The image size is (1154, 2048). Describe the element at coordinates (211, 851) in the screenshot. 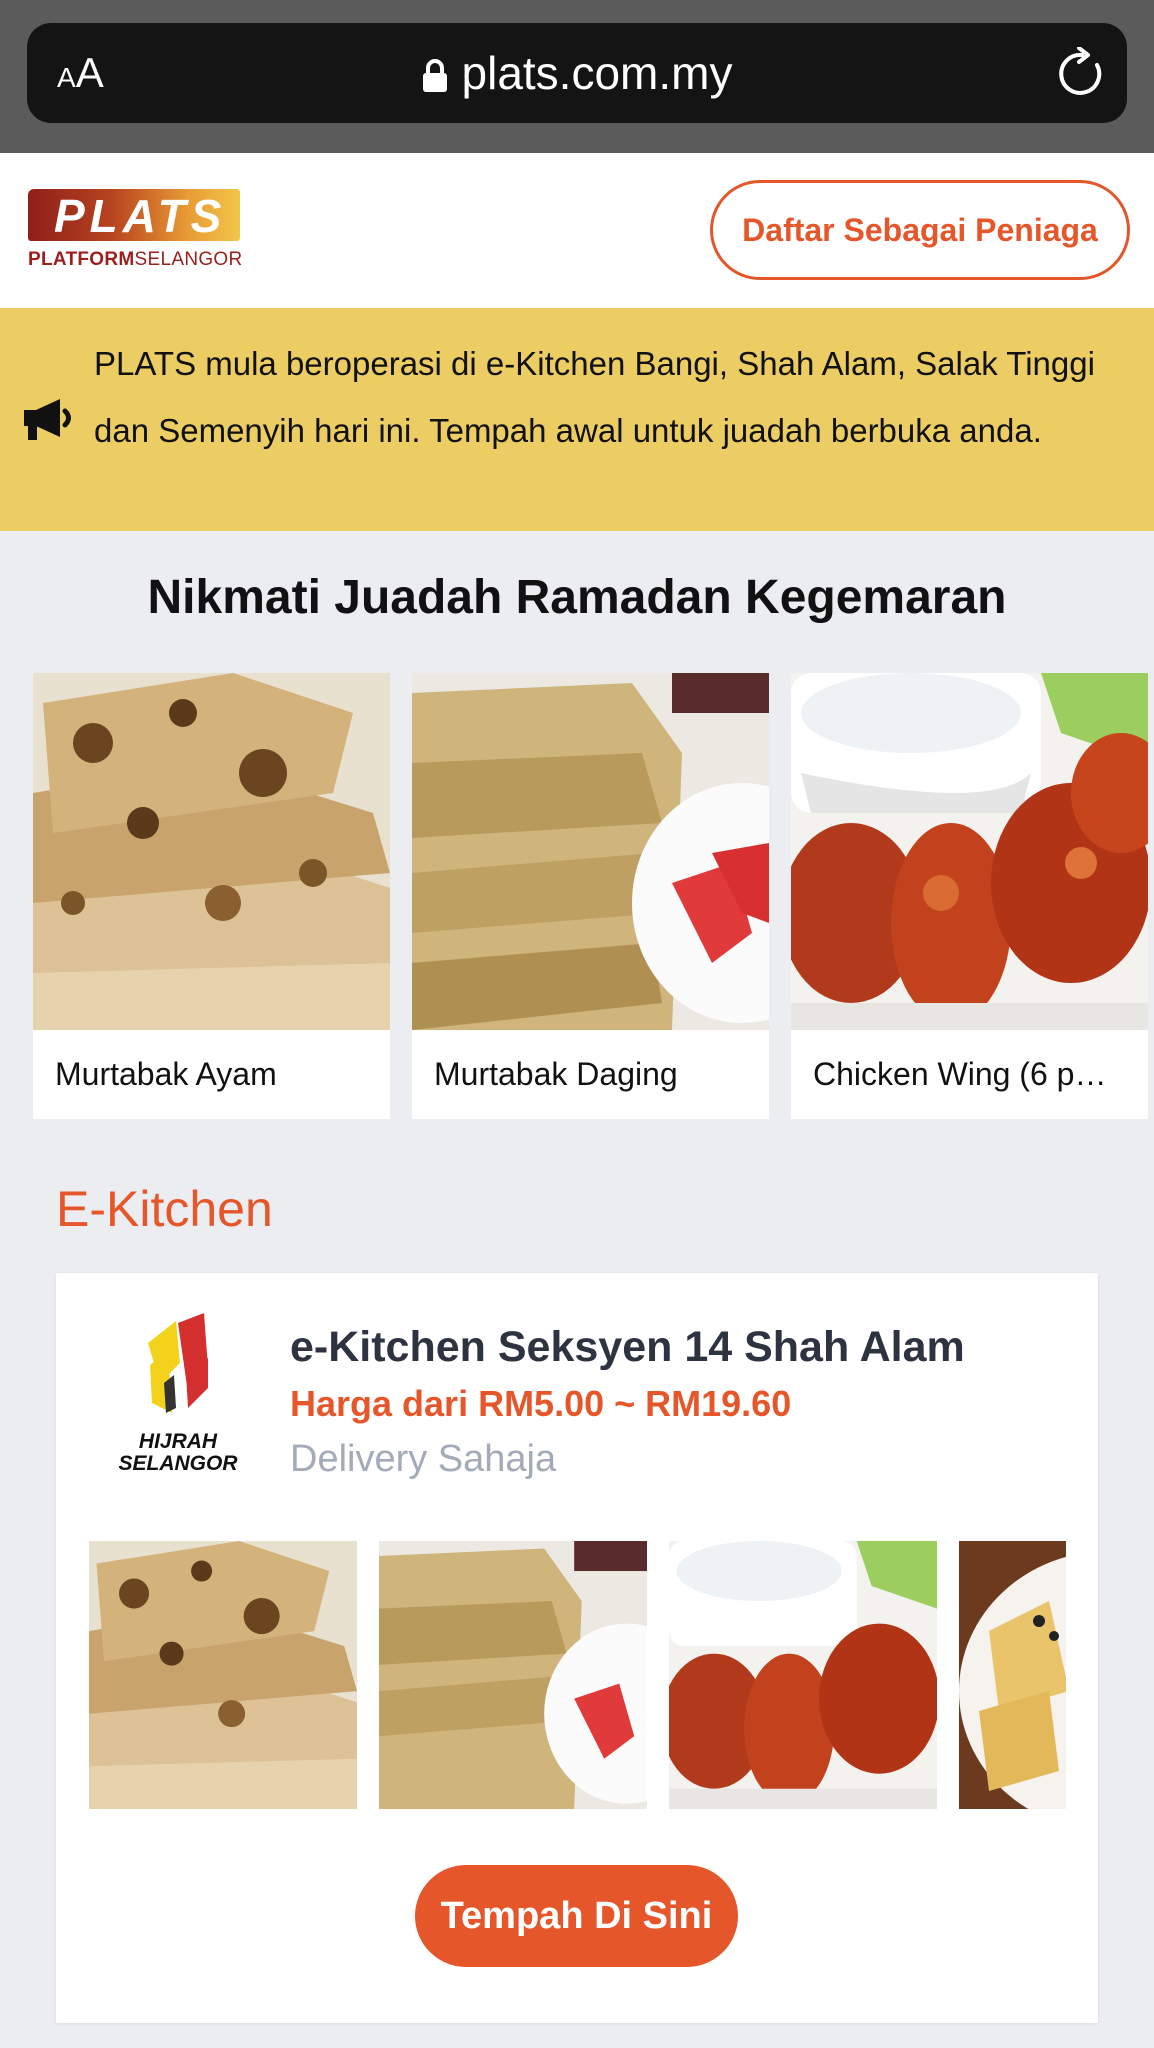

I see `murtabak-ayam-image` at that location.